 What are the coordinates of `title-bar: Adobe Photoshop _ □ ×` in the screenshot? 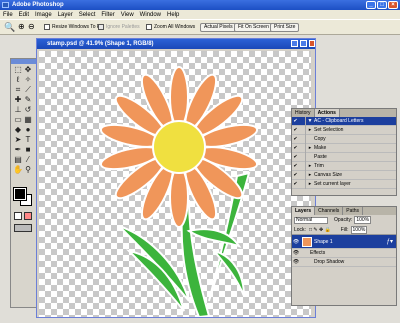 It's located at (200, 5).